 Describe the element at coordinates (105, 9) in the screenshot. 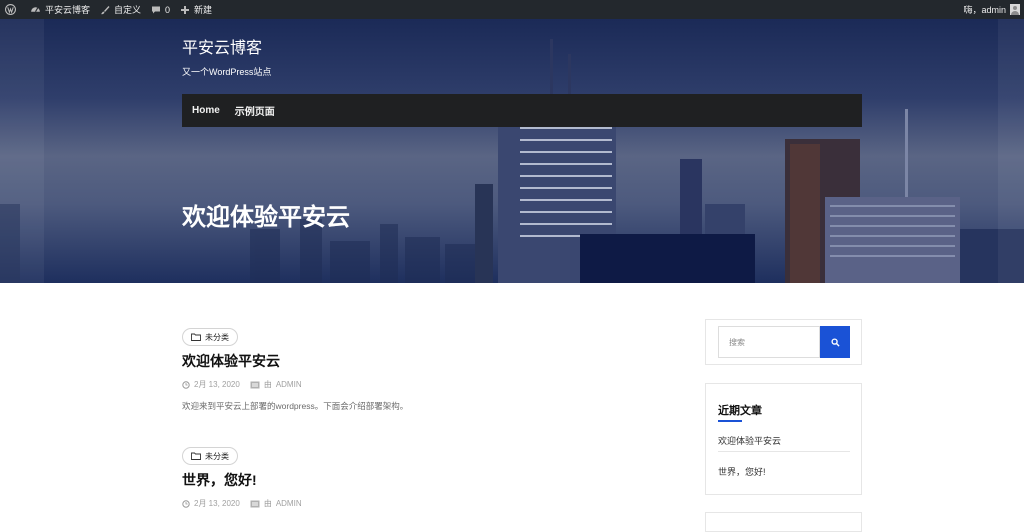

I see `brush-icon` at that location.